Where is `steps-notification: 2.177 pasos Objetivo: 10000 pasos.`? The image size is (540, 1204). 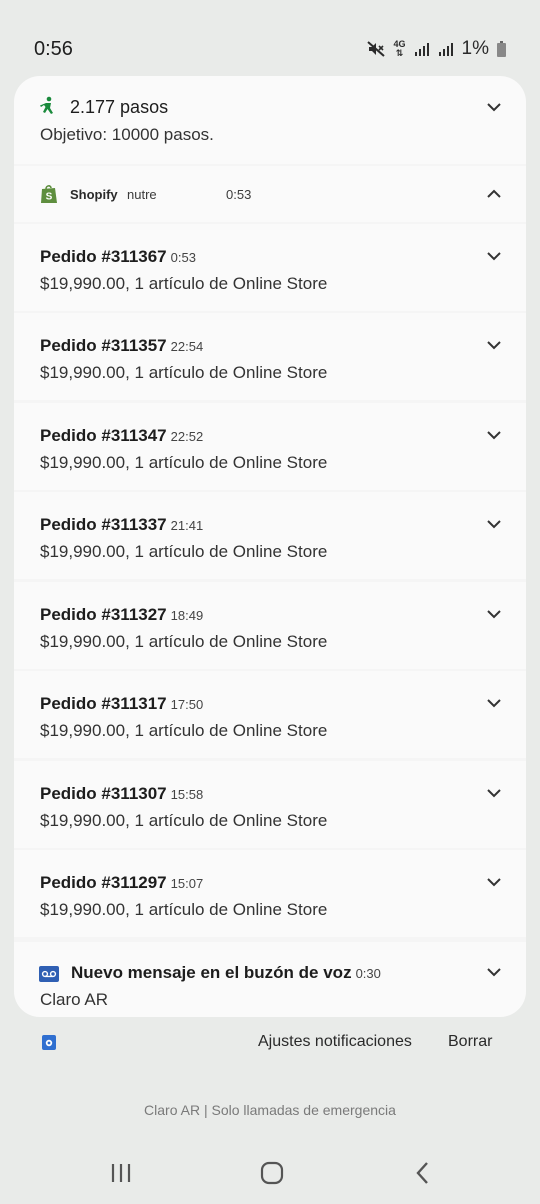
steps-notification: 2.177 pasos Objetivo: 10000 pasos. is located at coordinates (270, 120).